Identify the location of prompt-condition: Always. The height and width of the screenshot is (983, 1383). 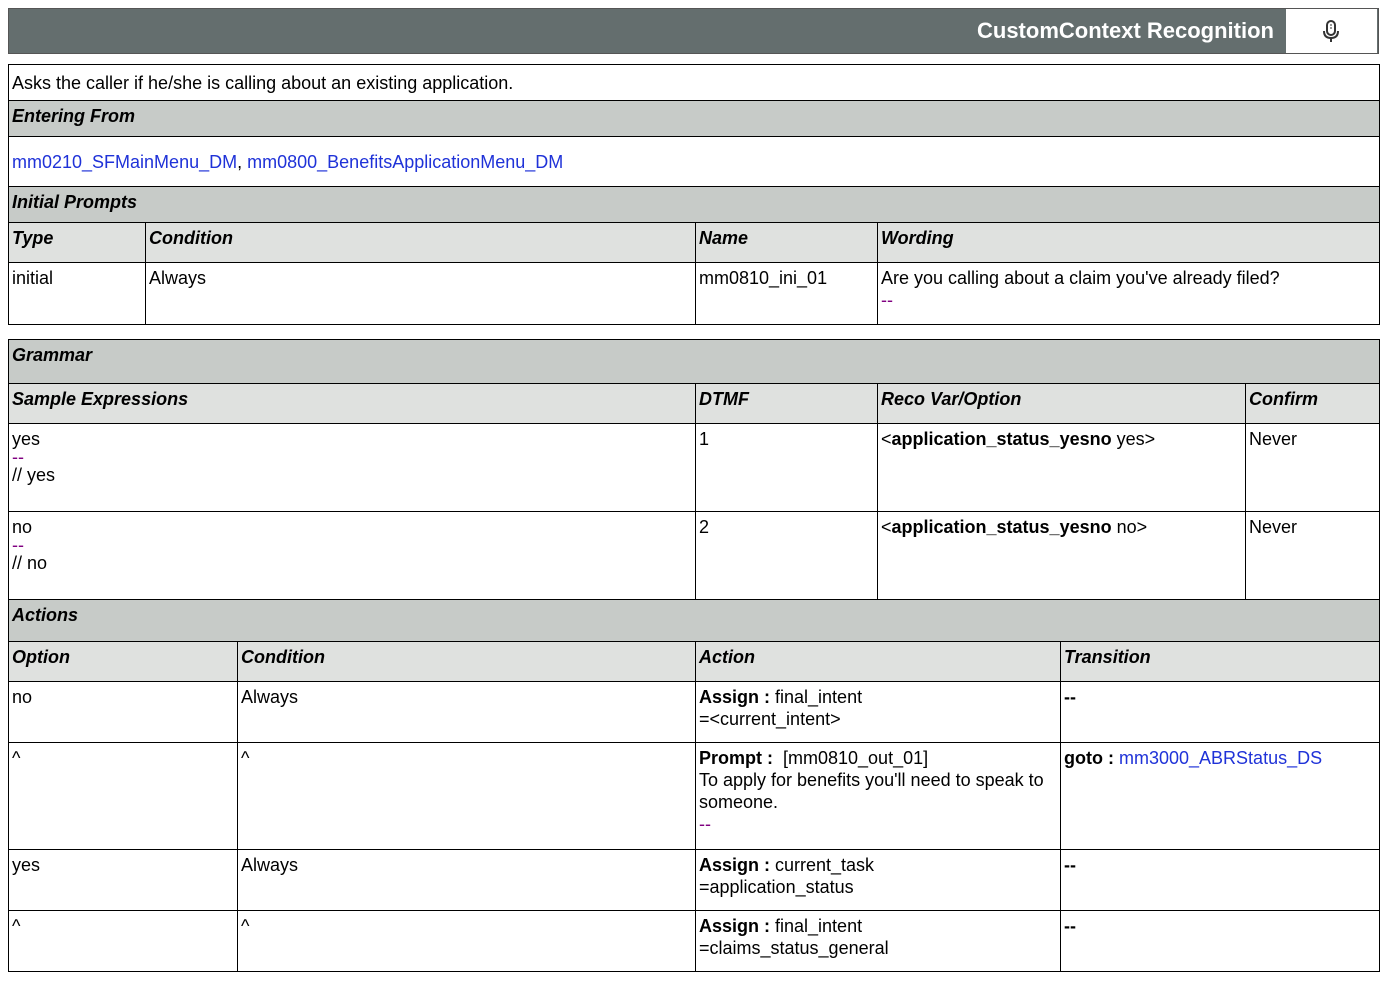
(420, 293).